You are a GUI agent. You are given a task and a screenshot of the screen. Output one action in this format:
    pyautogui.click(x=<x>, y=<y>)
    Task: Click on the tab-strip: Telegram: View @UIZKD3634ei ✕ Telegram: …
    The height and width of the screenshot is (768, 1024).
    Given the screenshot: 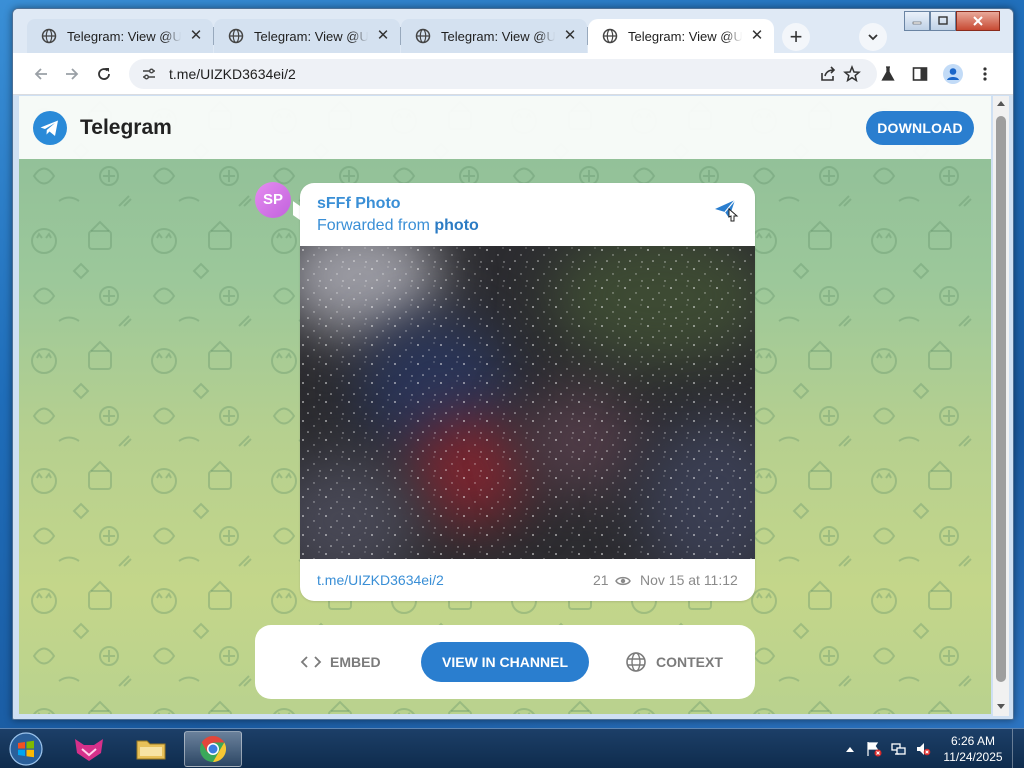 What is the action you would take?
    pyautogui.click(x=513, y=31)
    